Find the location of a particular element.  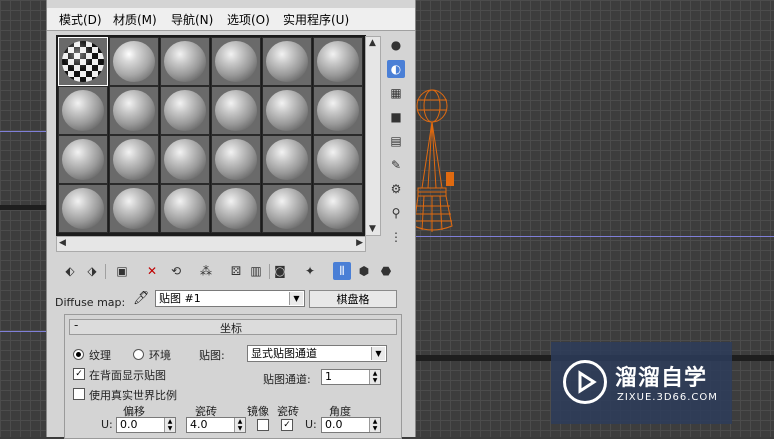

u-angle-spinner: 0.0 ▲ ▼ is located at coordinates (351, 425).